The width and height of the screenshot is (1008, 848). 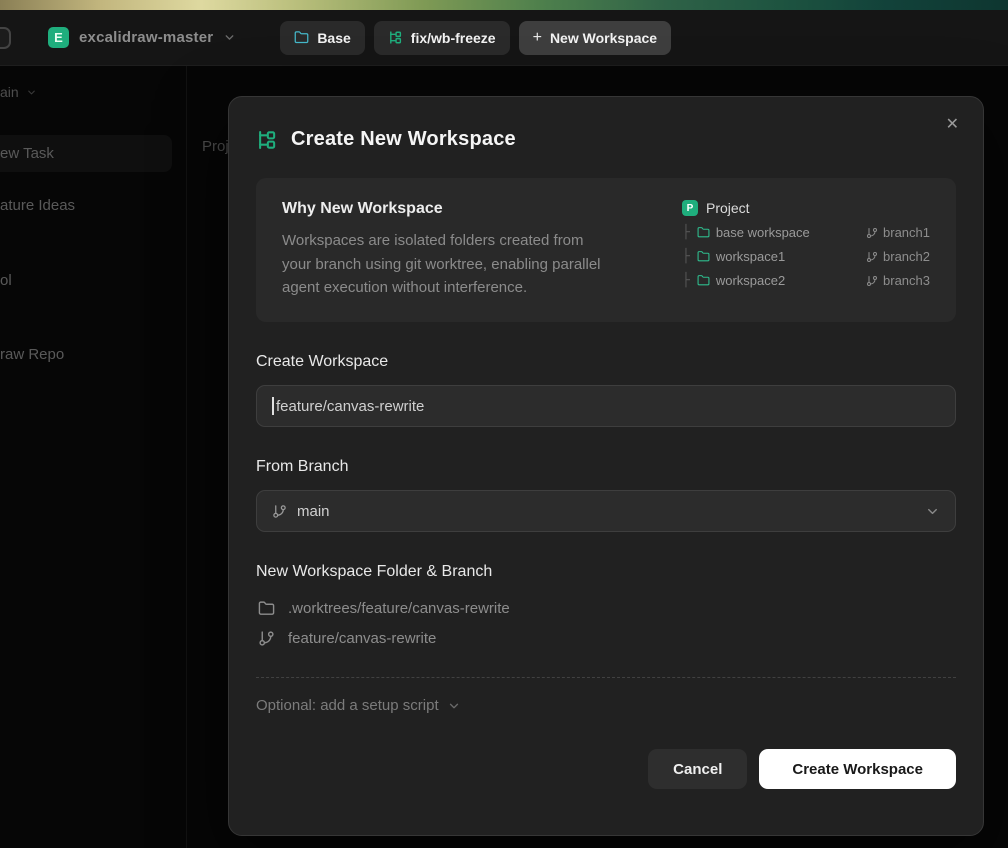 What do you see at coordinates (5, 38) in the screenshot?
I see `window-control-partial` at bounding box center [5, 38].